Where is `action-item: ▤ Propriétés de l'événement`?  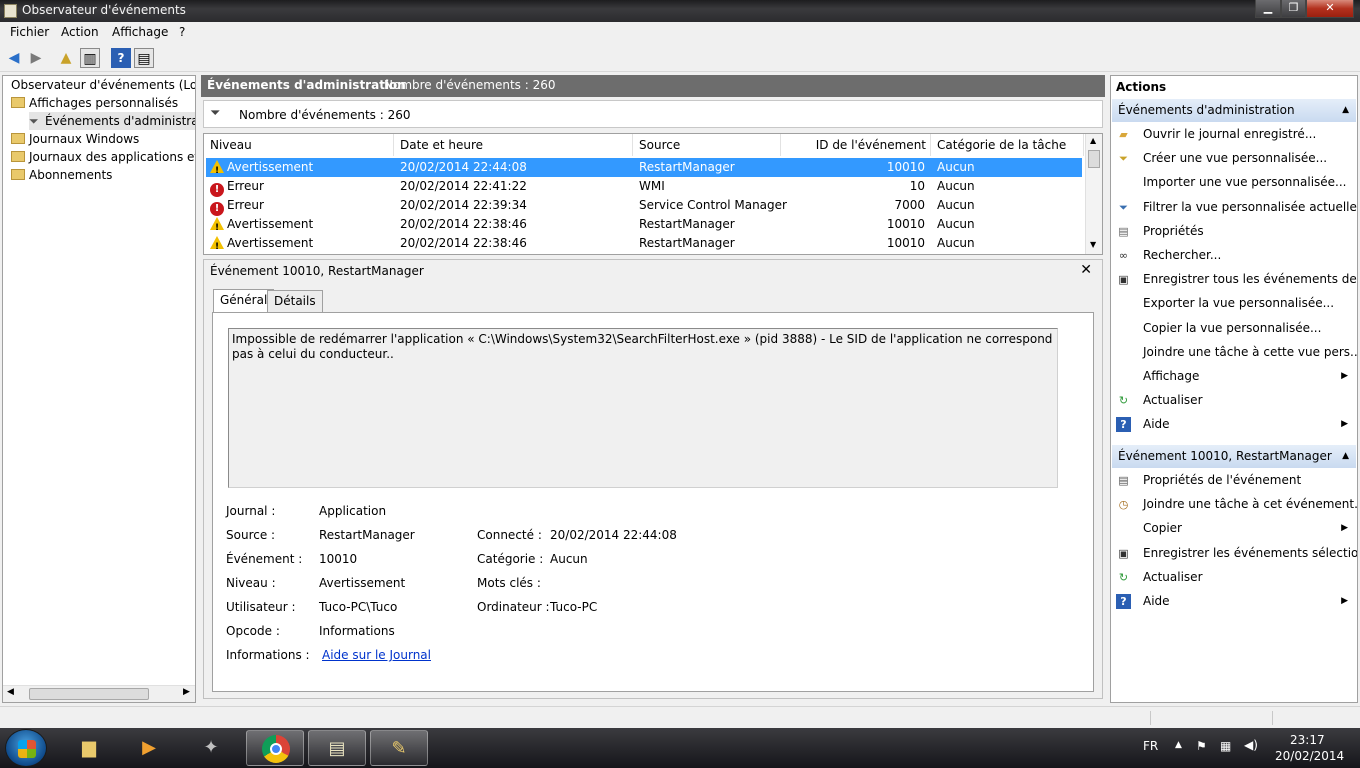
action-item: ▤ Propriétés de l'événement is located at coordinates (1234, 480).